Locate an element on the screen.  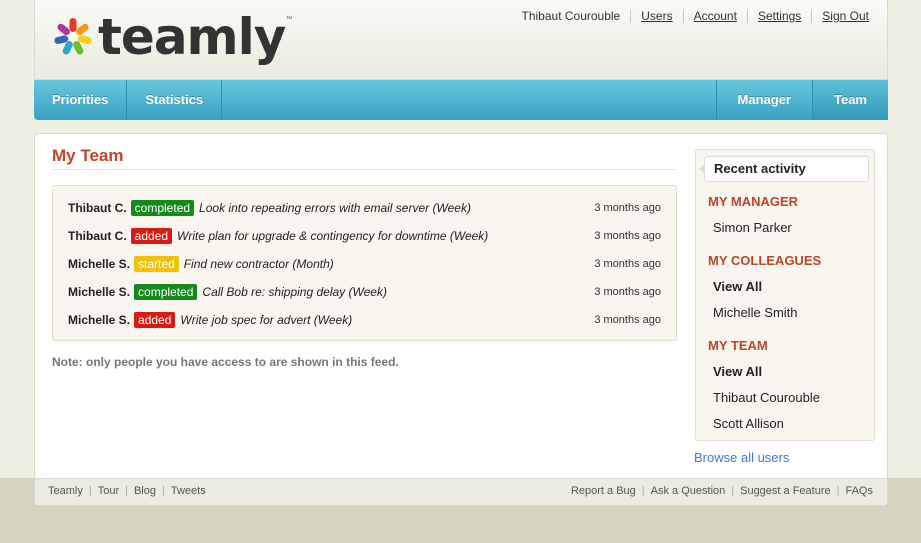
footer-faqs-link: FAQs is located at coordinates (859, 491).